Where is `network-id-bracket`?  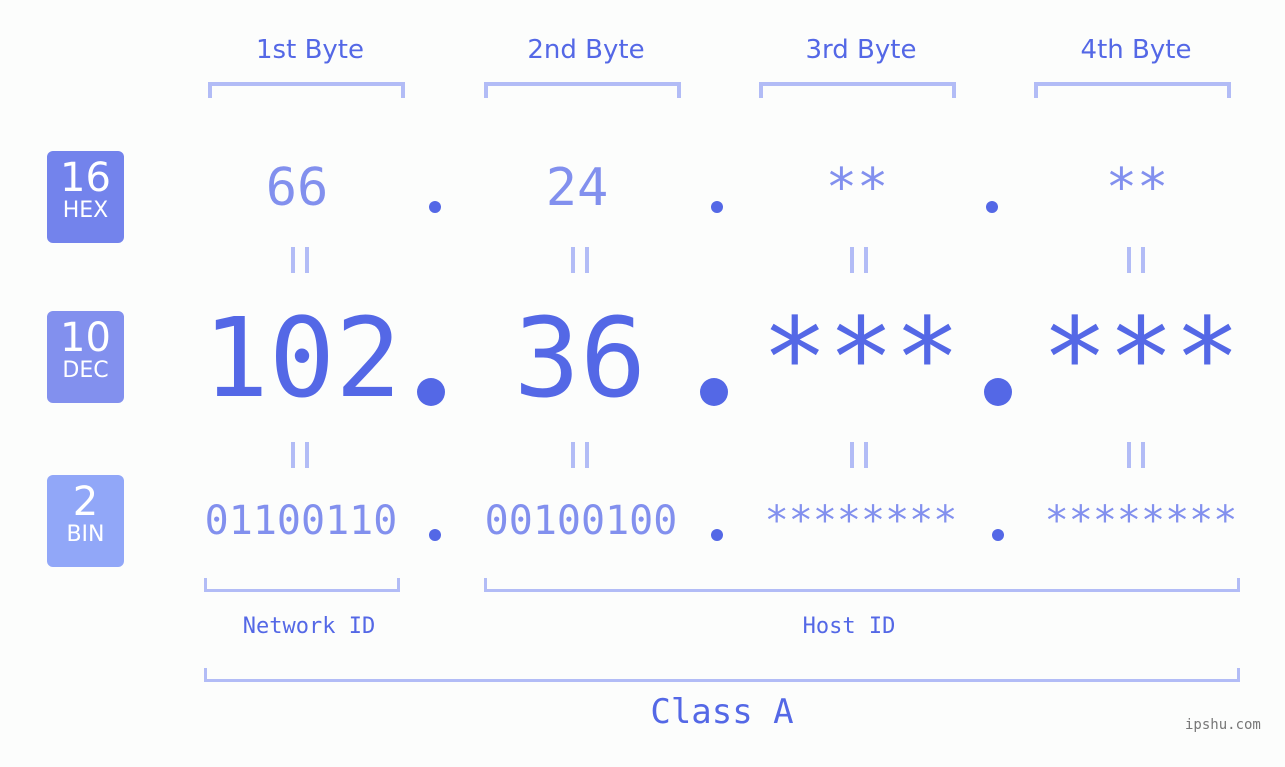 network-id-bracket is located at coordinates (302, 585).